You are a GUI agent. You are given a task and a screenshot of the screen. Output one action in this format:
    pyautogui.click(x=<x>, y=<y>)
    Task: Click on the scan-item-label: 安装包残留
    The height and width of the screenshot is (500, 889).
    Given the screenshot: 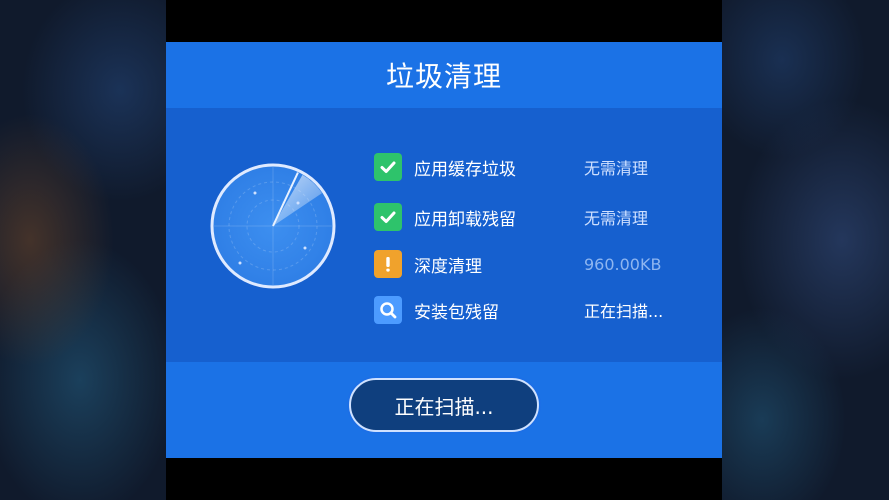 What is the action you would take?
    pyautogui.click(x=456, y=312)
    